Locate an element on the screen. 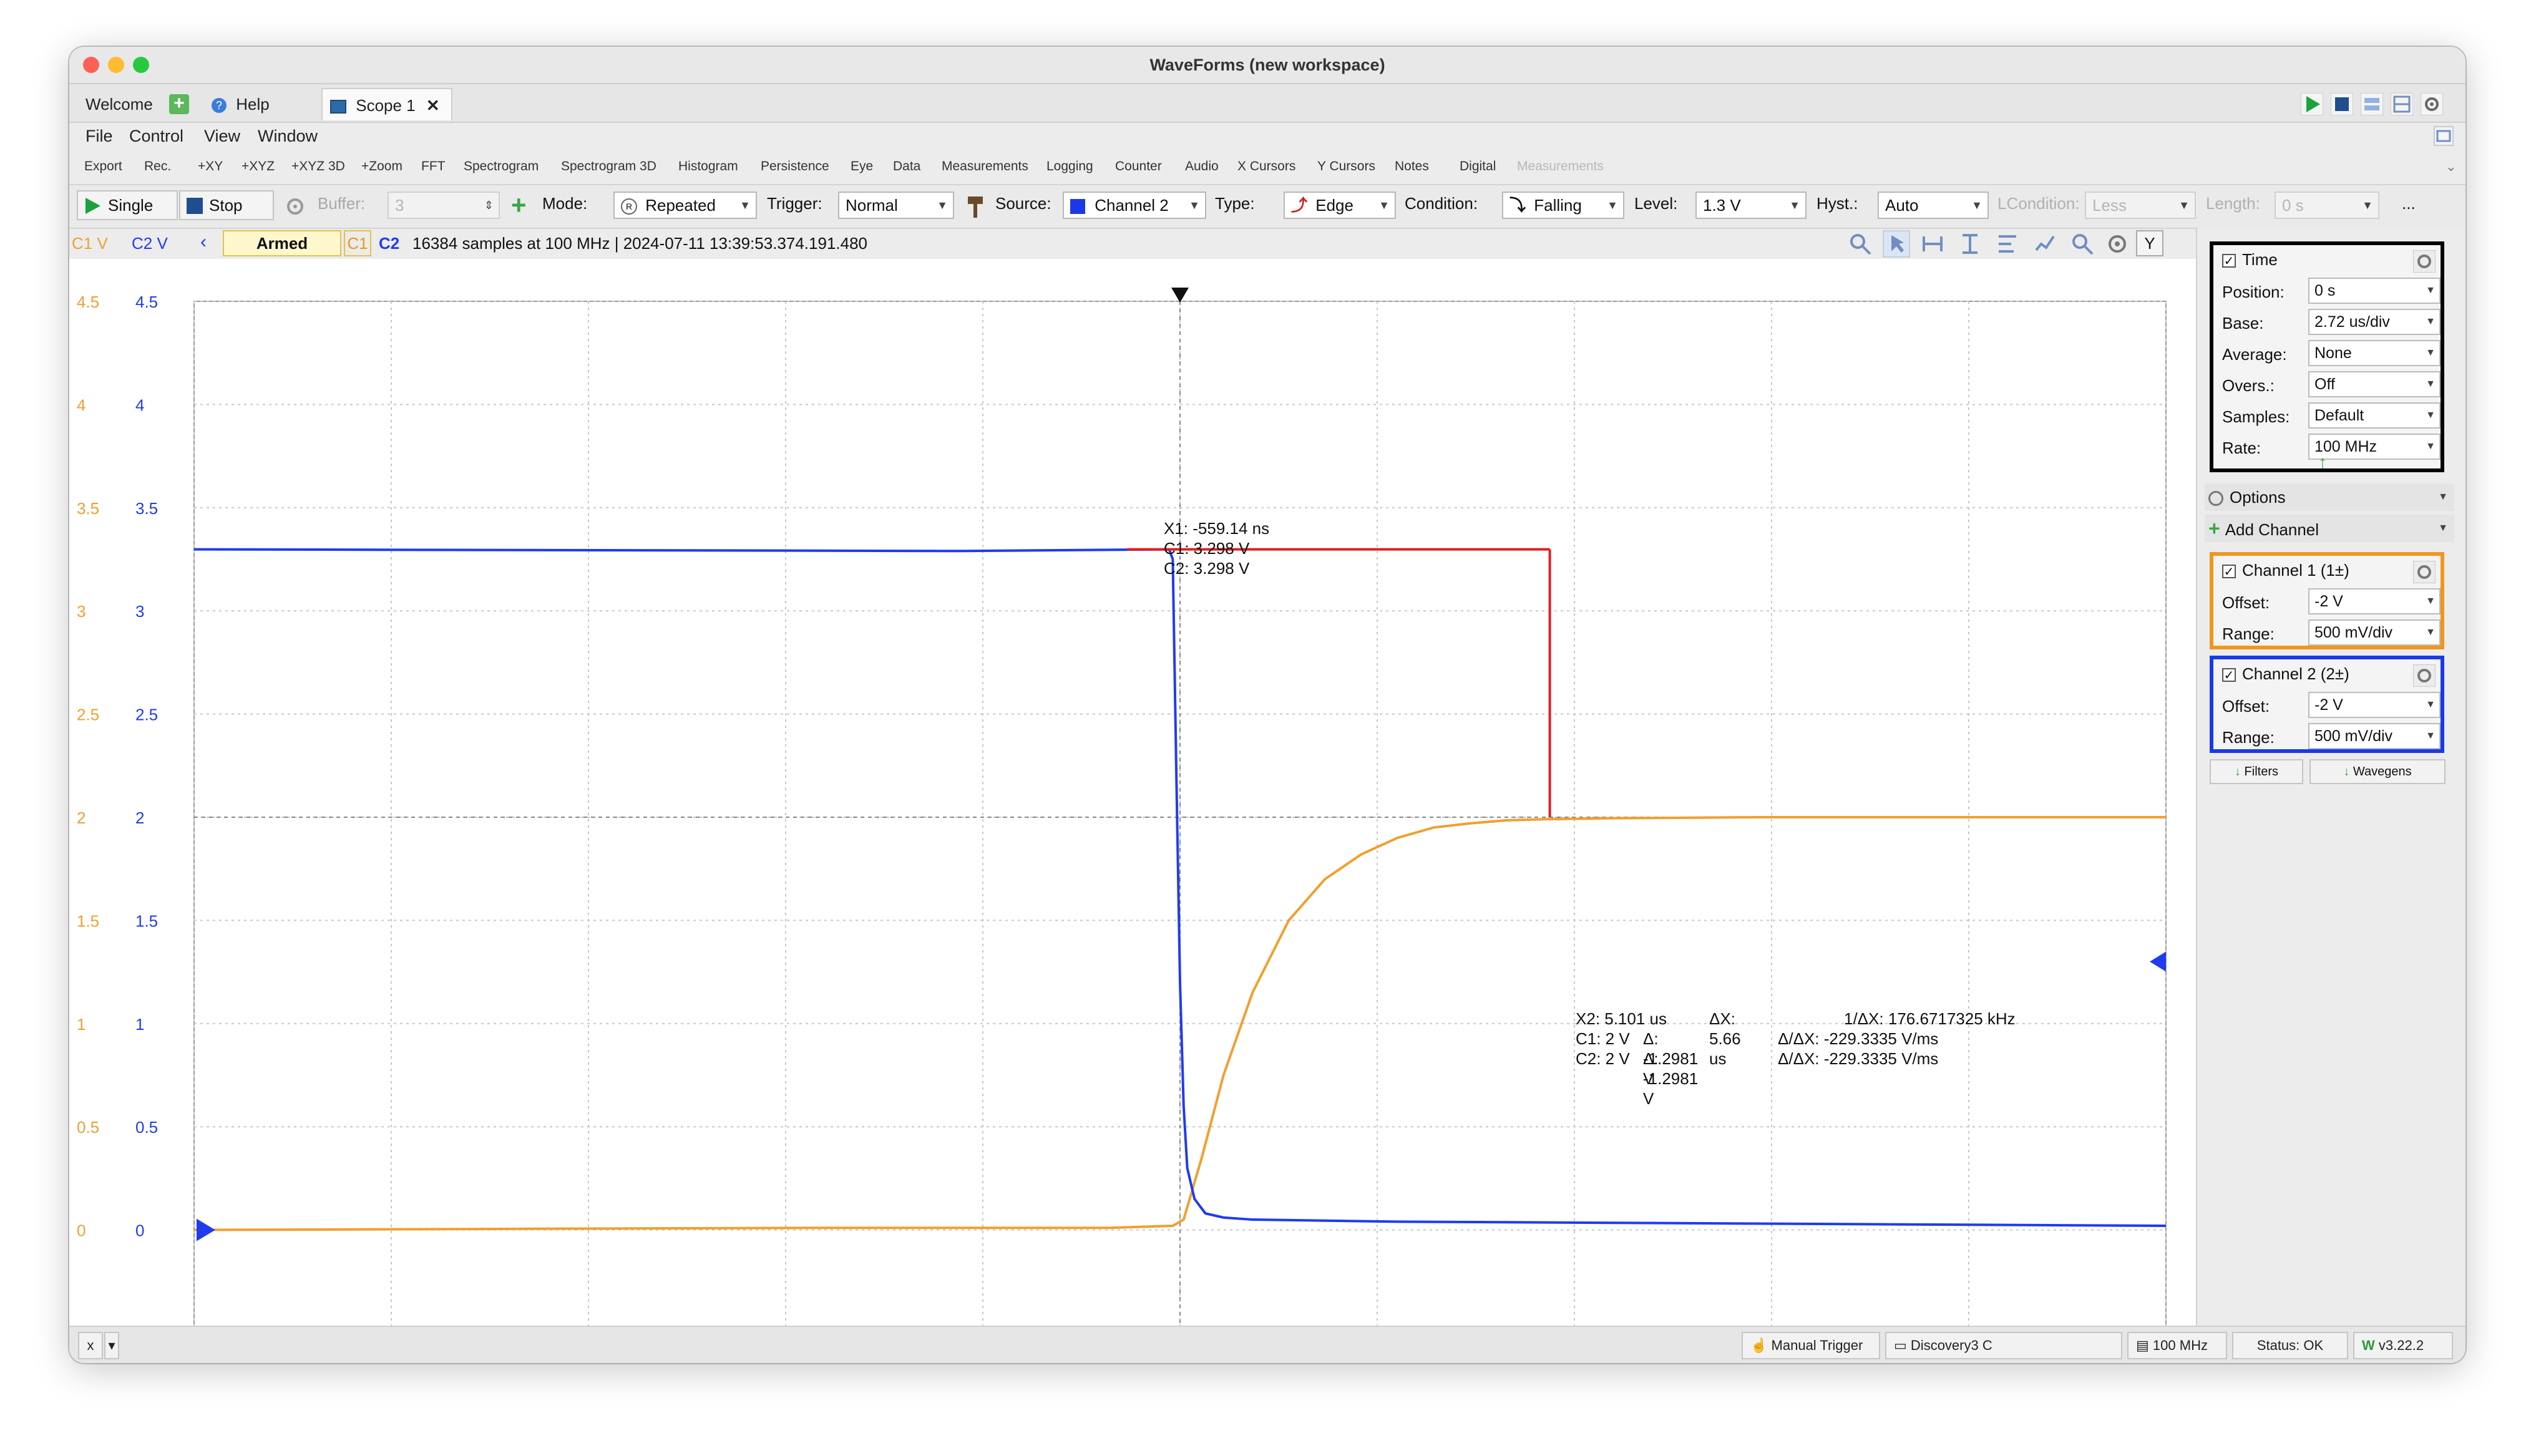  collapse-left-icon: ‹ is located at coordinates (203, 242).